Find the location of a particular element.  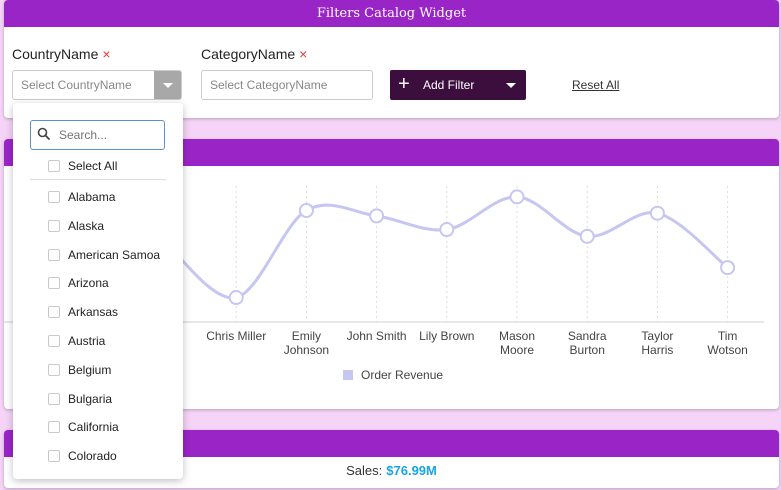

category-select: Select CategoryName is located at coordinates (287, 85).